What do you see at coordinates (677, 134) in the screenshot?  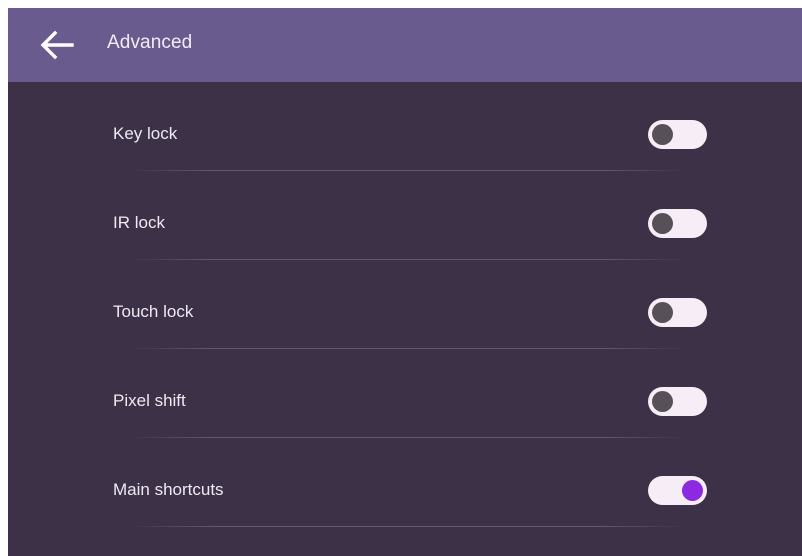 I see `key-lock-toggle` at bounding box center [677, 134].